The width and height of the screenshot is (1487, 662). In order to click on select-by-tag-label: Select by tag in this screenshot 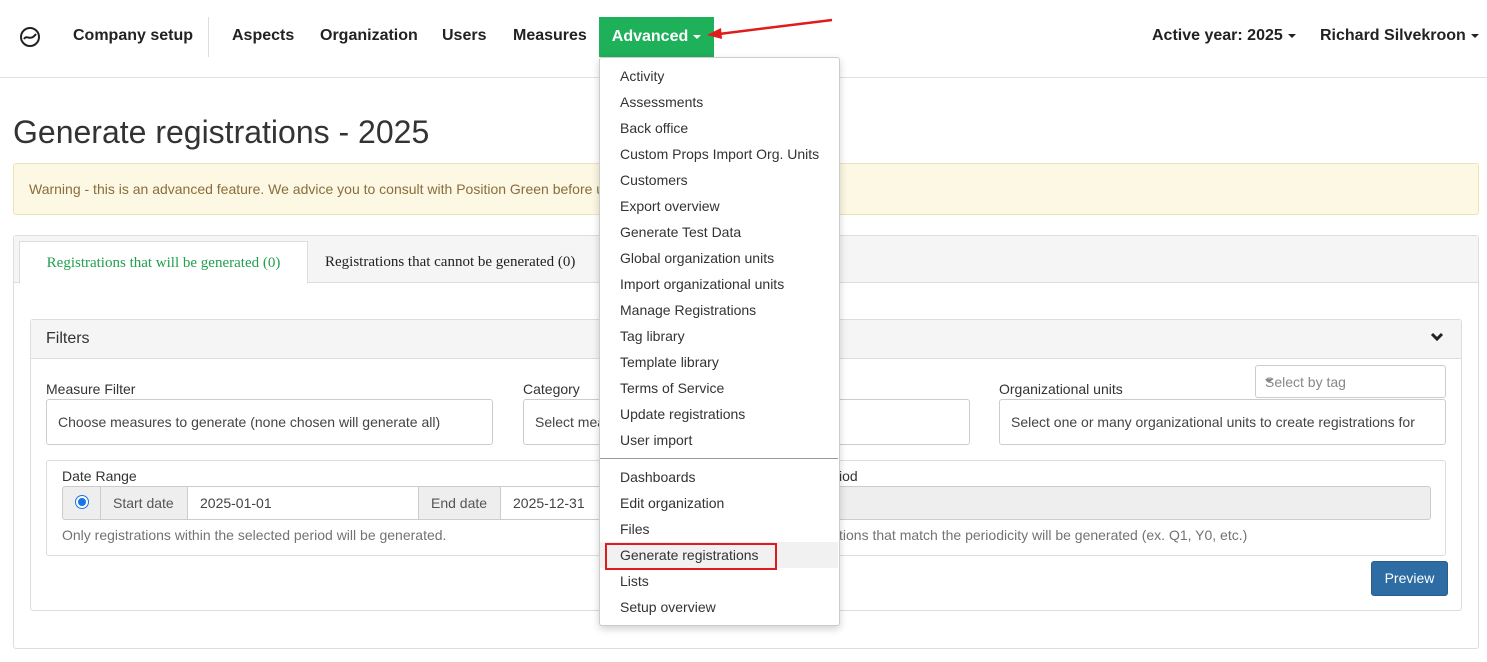, I will do `click(1305, 382)`.